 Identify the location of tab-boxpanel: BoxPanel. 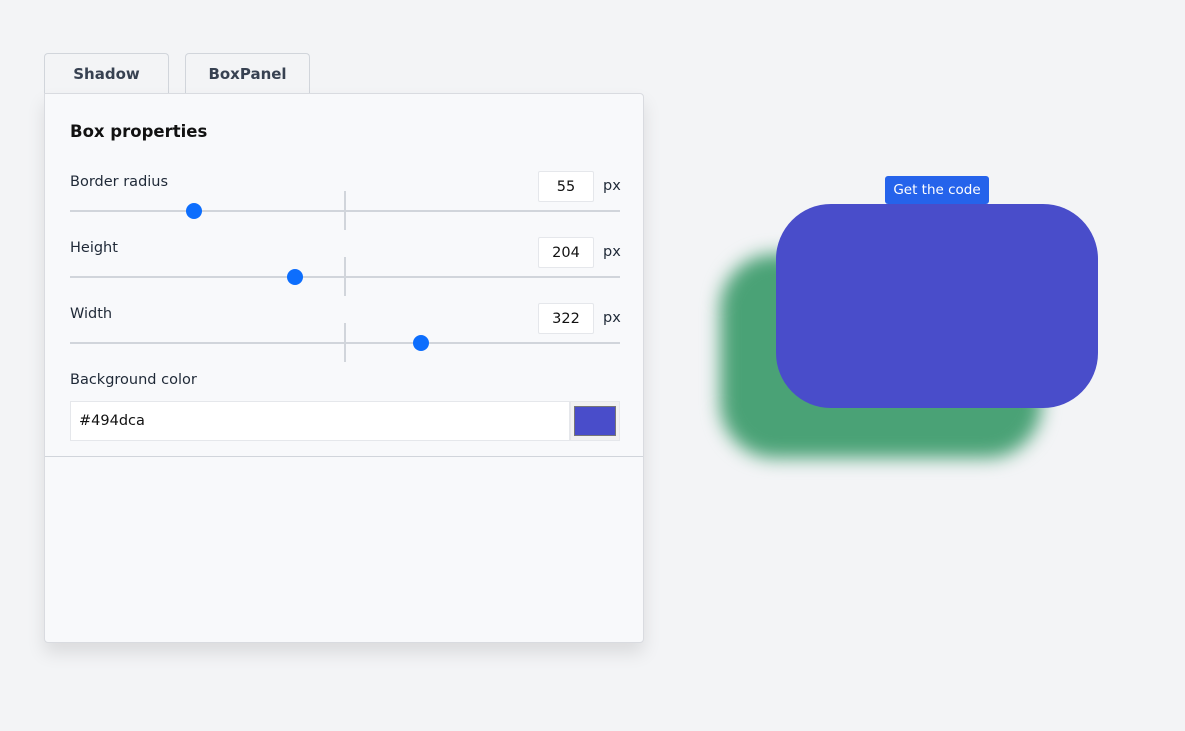
(247, 73).